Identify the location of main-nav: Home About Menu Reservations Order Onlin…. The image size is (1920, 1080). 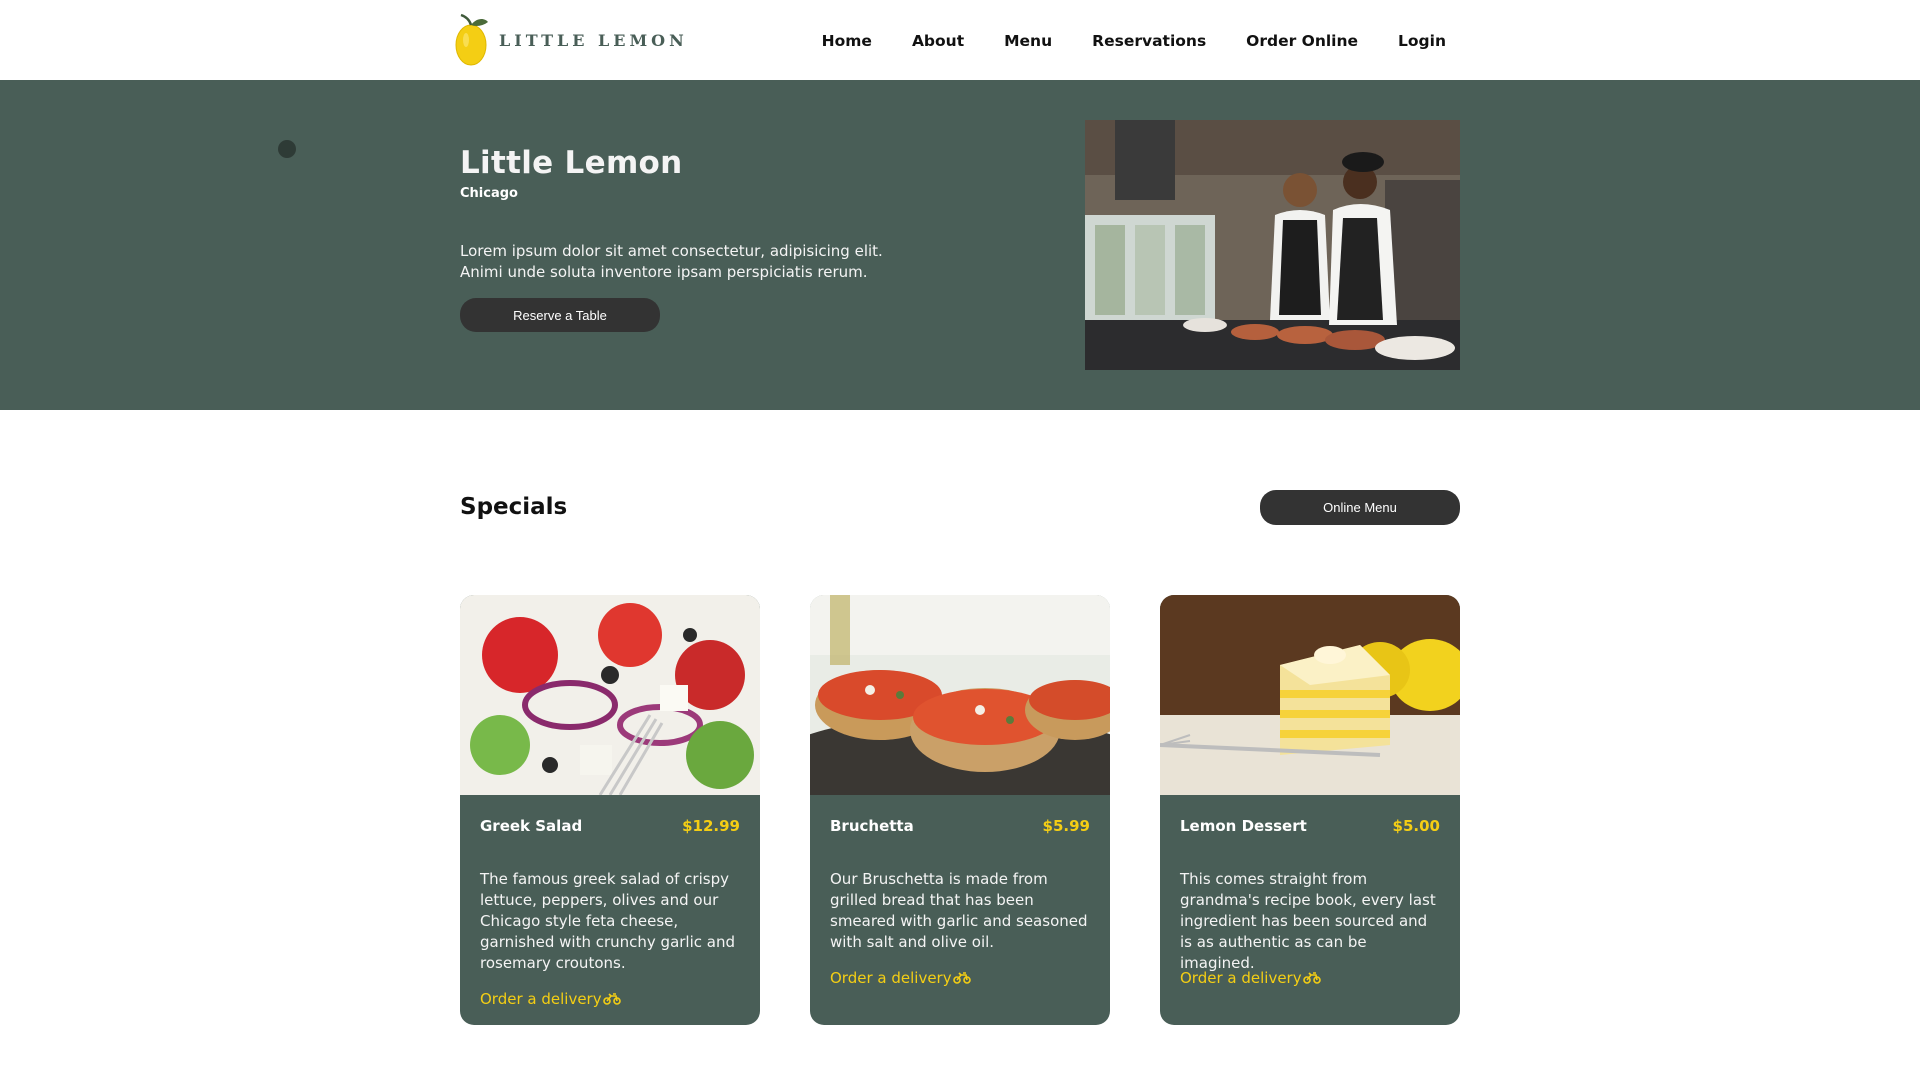
(1134, 40).